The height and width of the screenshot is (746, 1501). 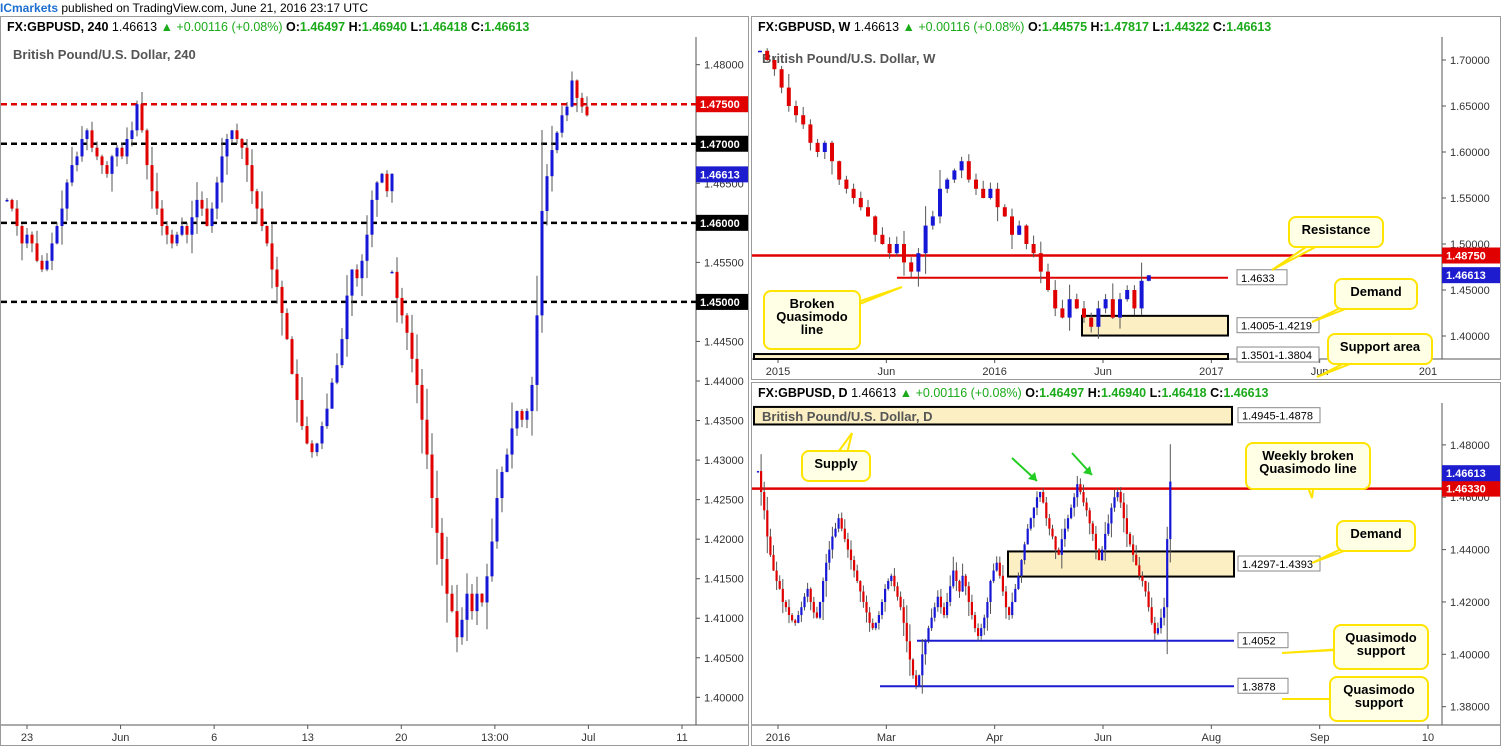 I want to click on h4-x-tick-label: 11, so click(x=681, y=738).